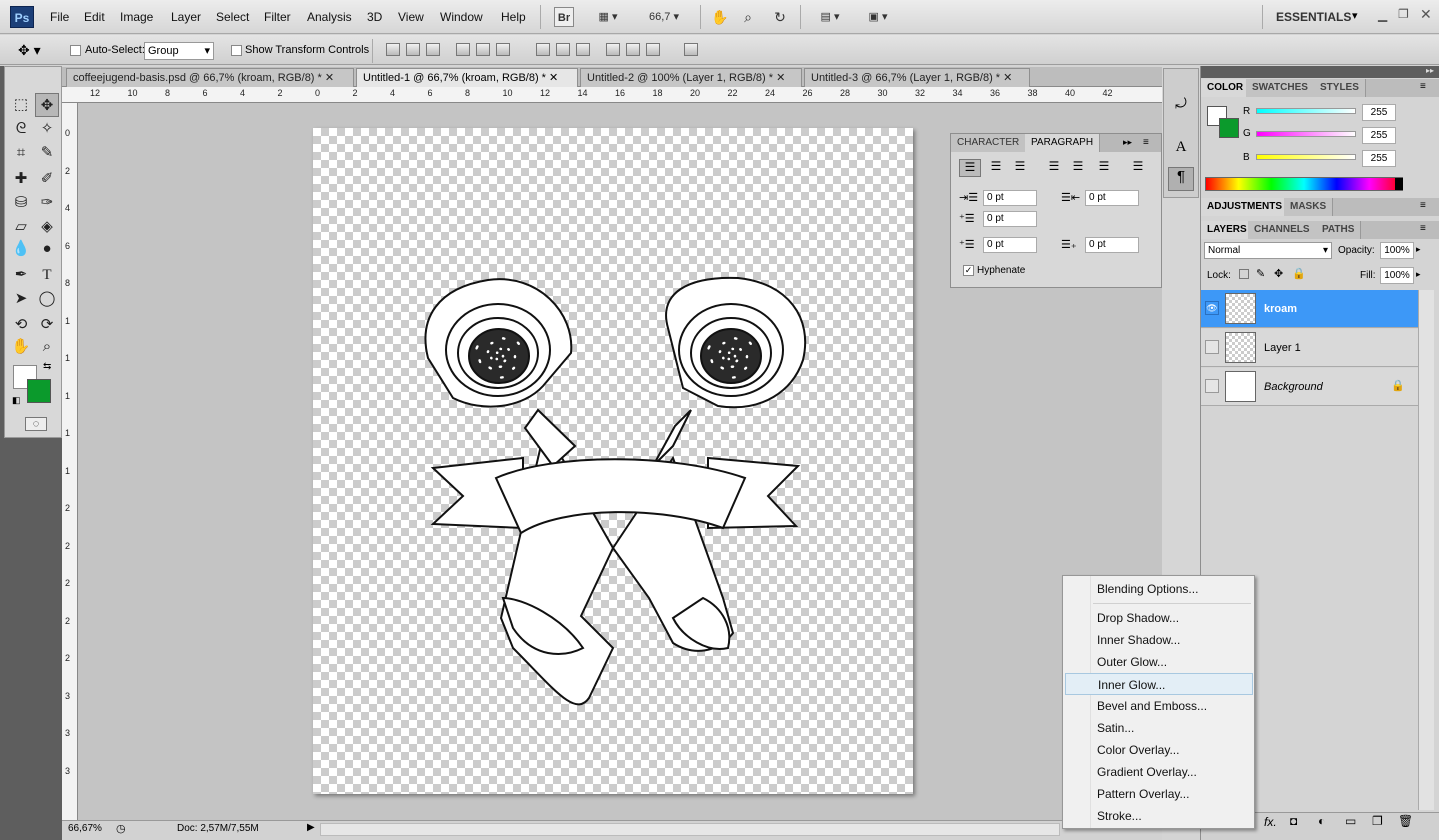  What do you see at coordinates (1293, 821) in the screenshot?
I see `add-mask-icon: ◘` at bounding box center [1293, 821].